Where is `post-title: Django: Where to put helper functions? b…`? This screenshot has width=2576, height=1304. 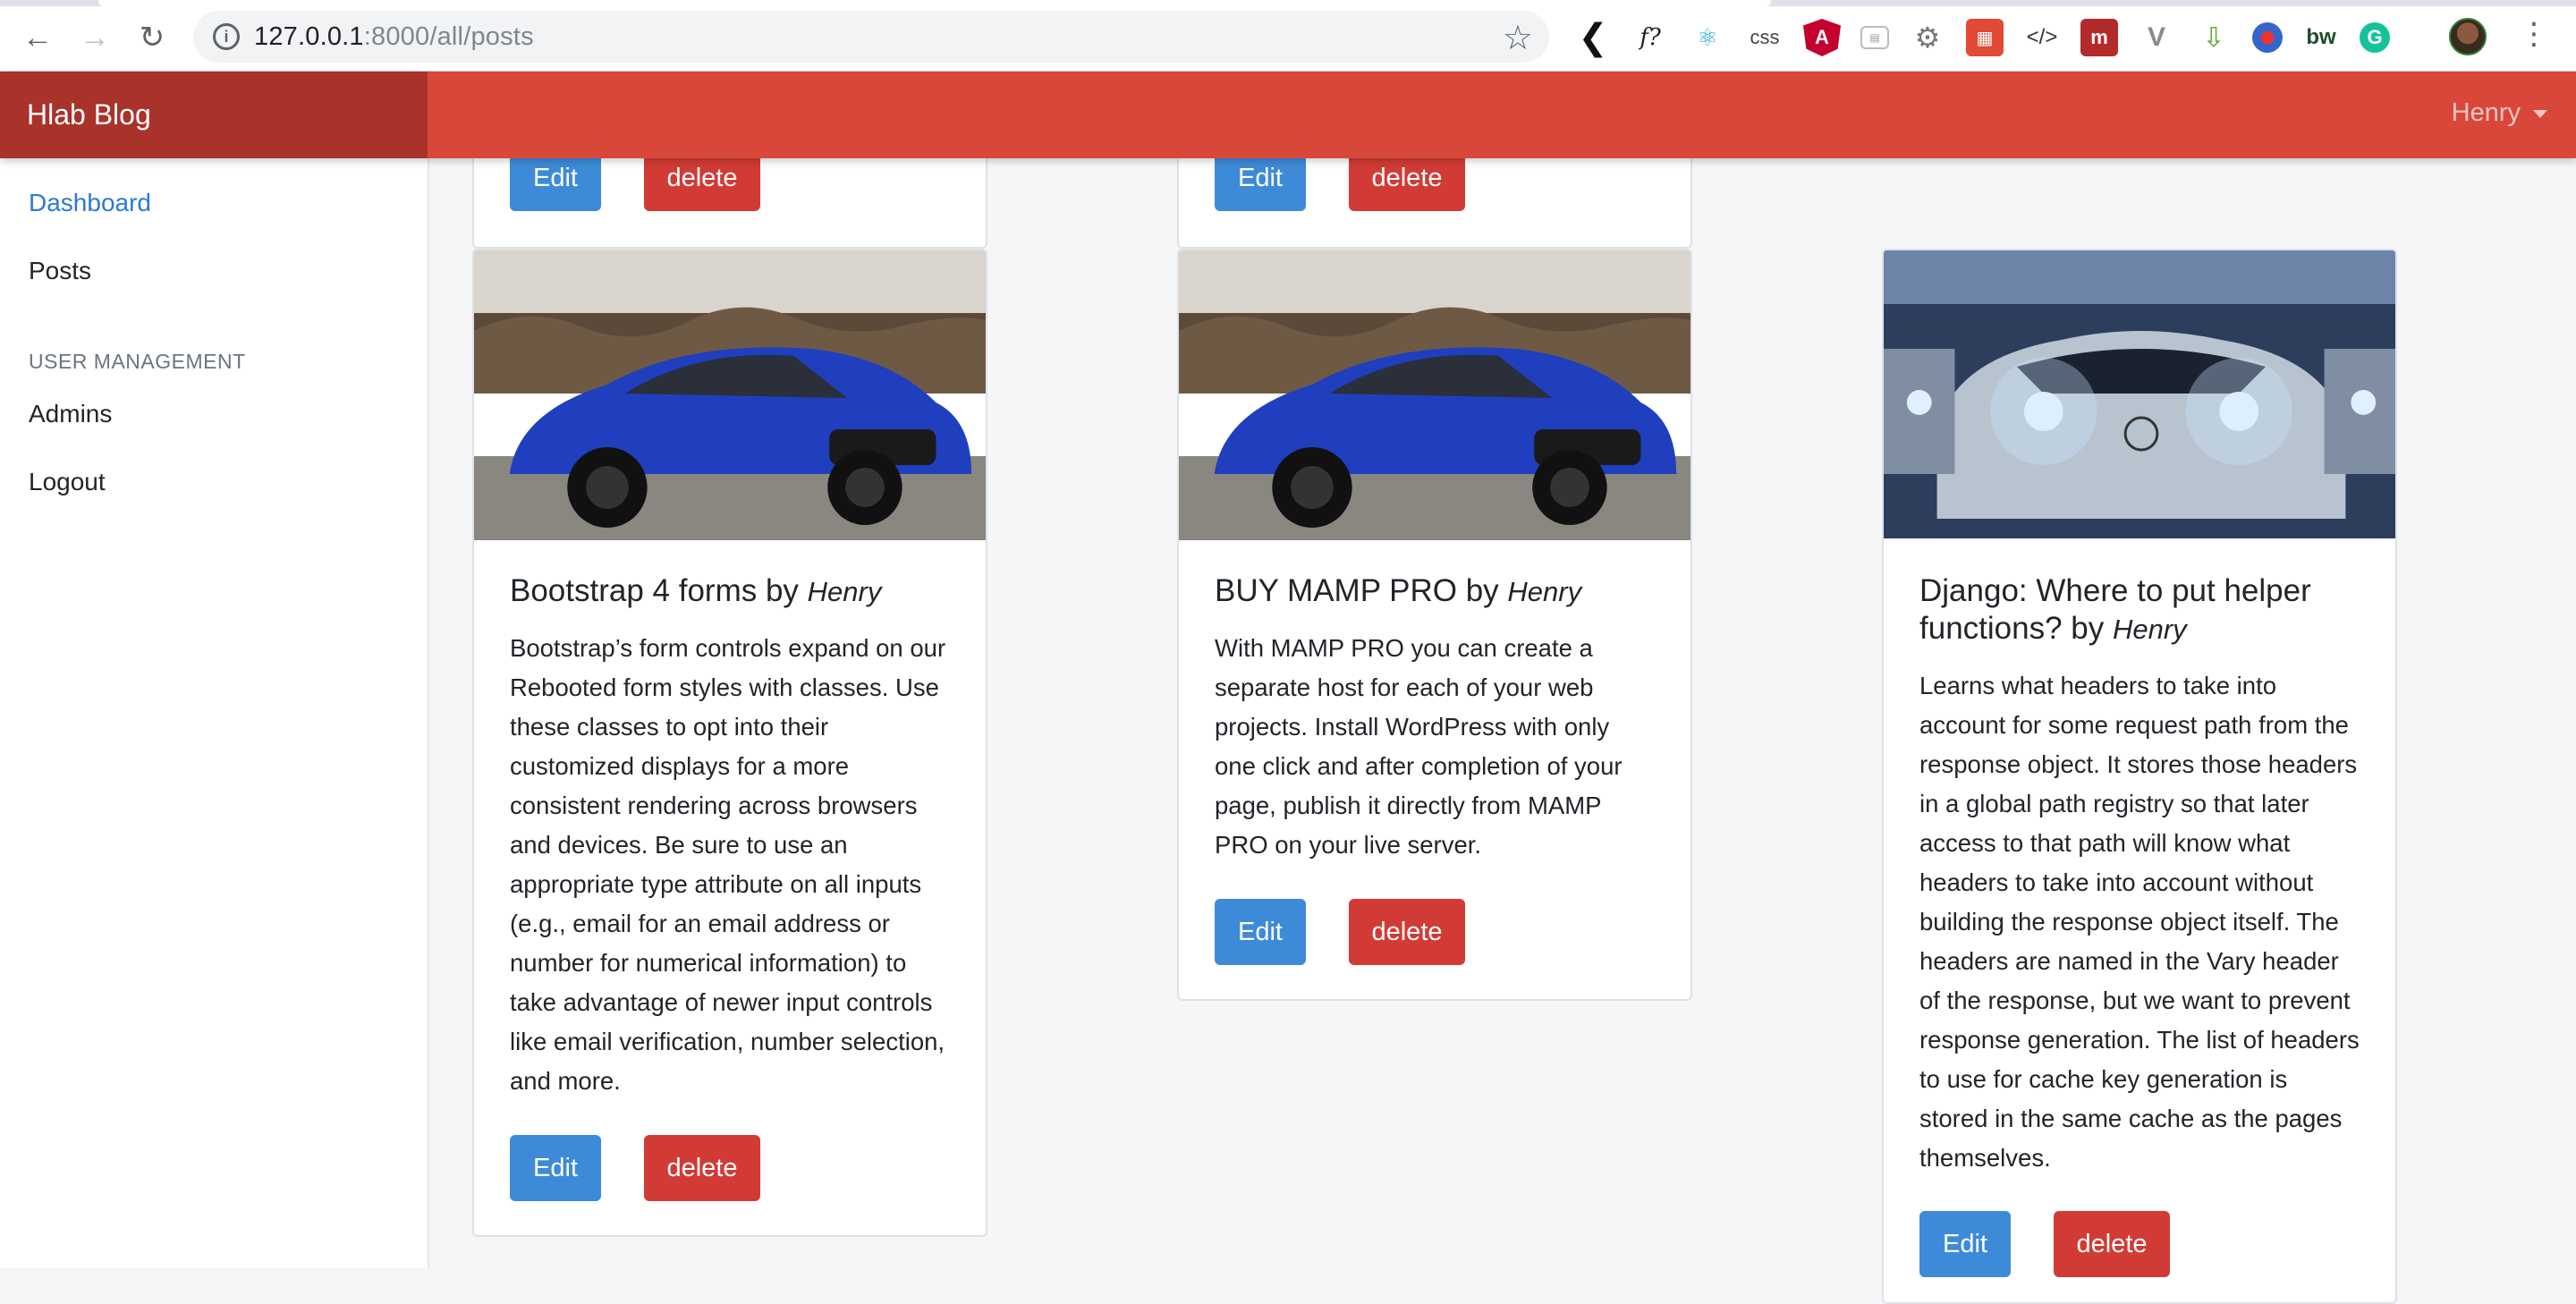
post-title: Django: Where to put helper functions? b… is located at coordinates (2139, 610).